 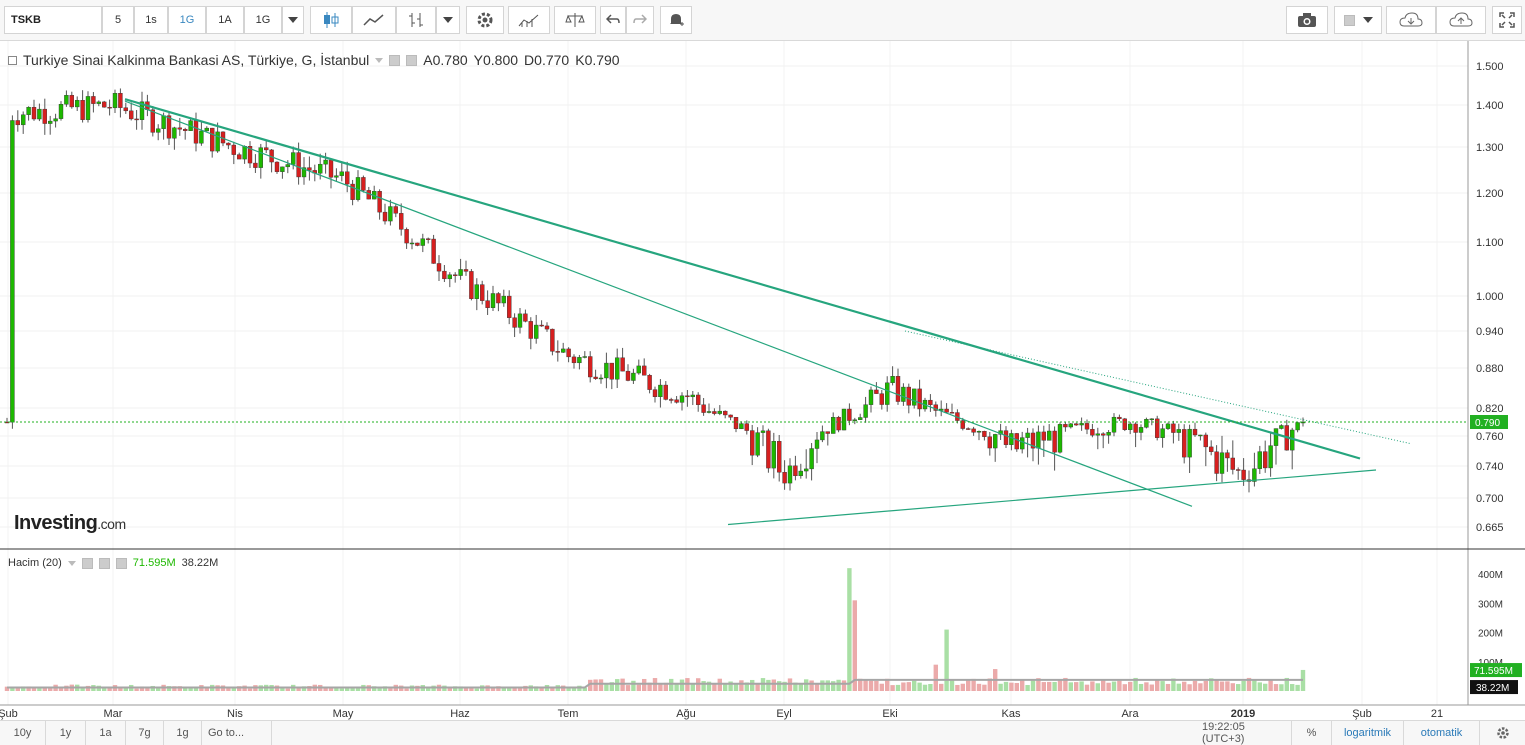 I want to click on range-1y: 1y, so click(x=66, y=733).